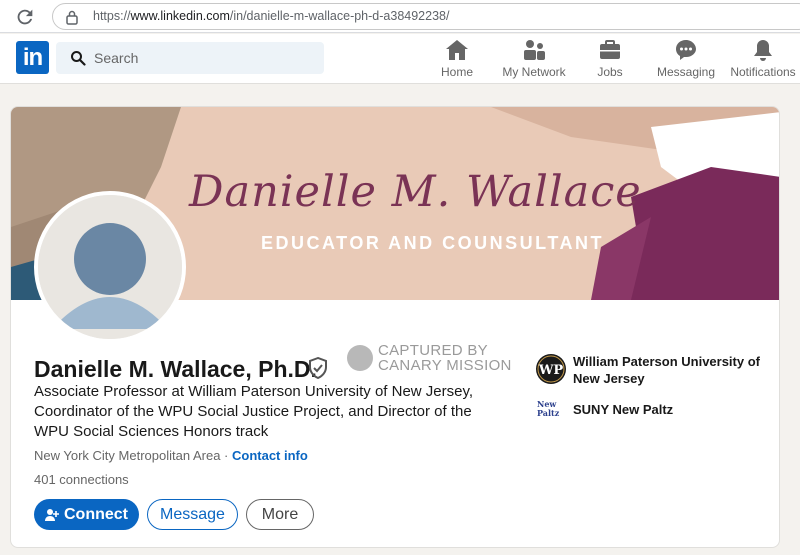  I want to click on nav-jobs-label: Jobs, so click(610, 72).